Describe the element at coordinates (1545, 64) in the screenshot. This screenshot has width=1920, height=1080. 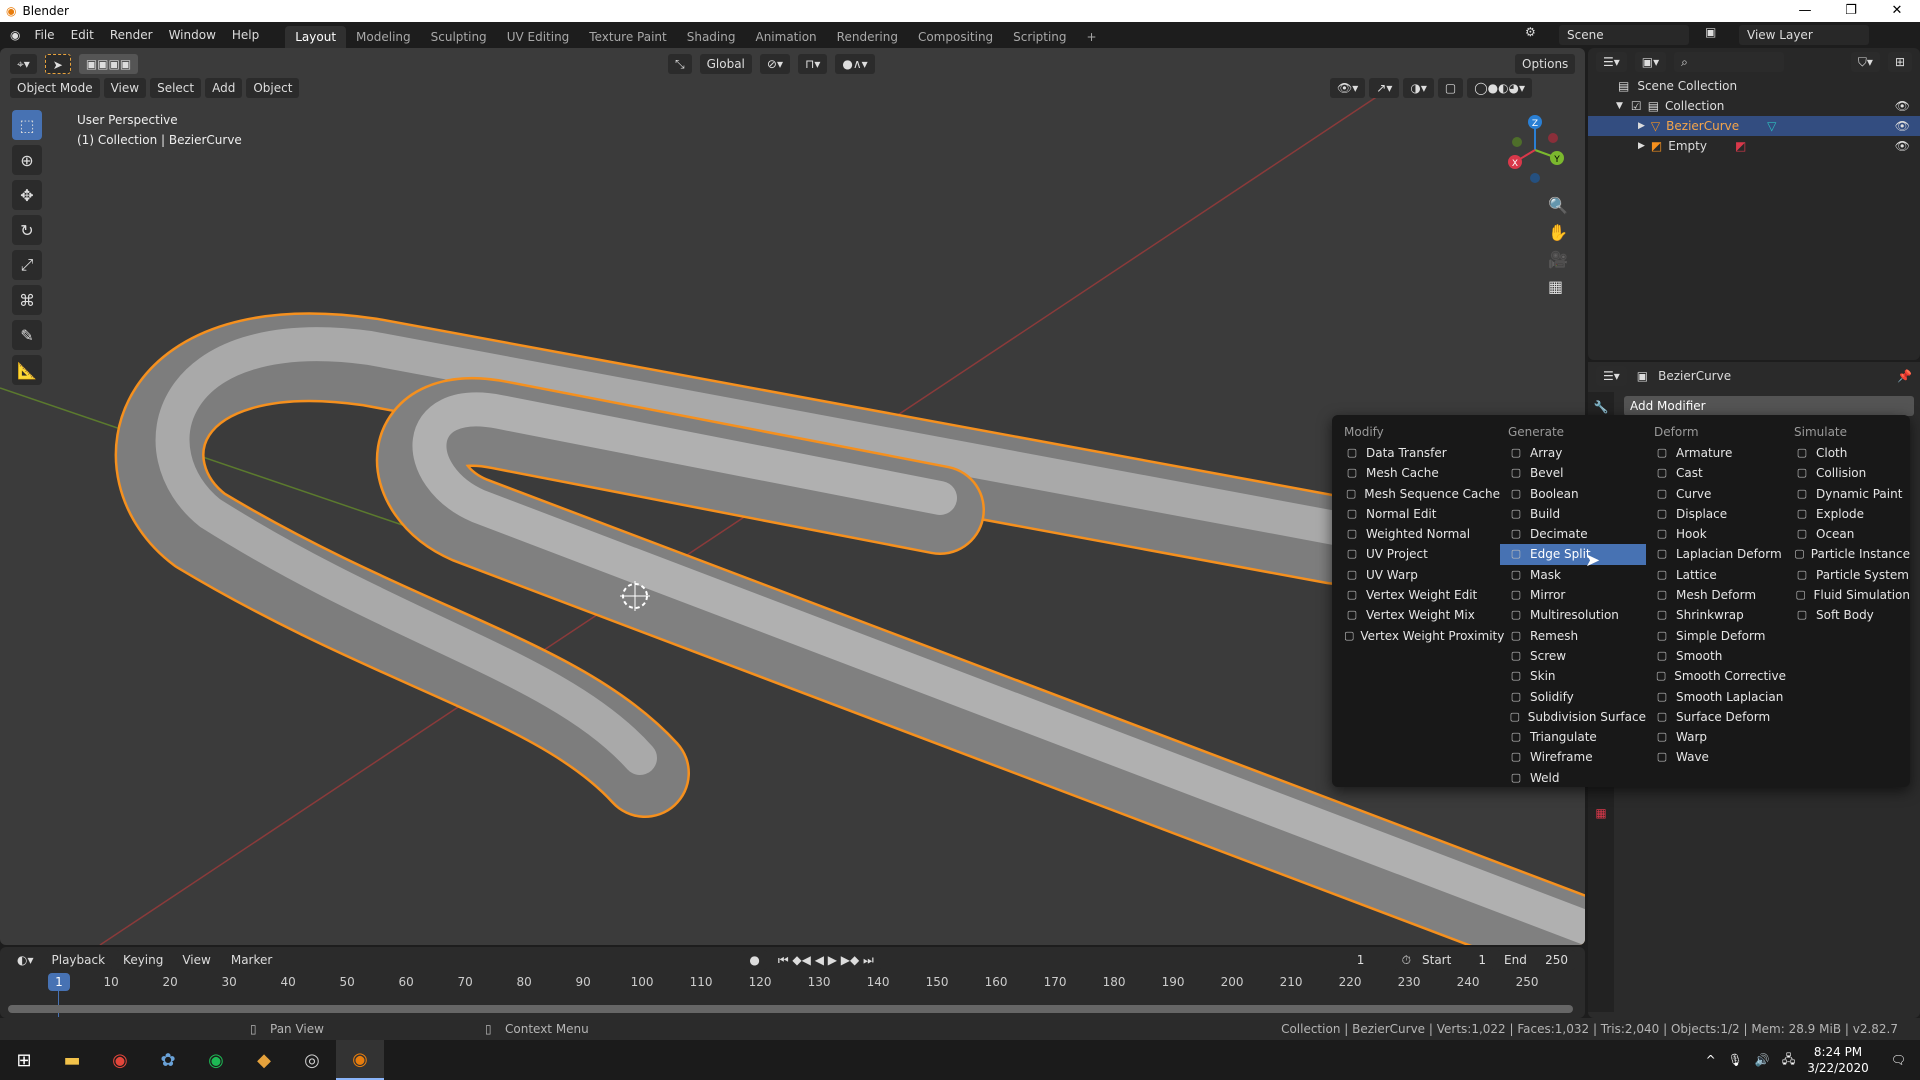
I see `options-dropdown: Options` at that location.